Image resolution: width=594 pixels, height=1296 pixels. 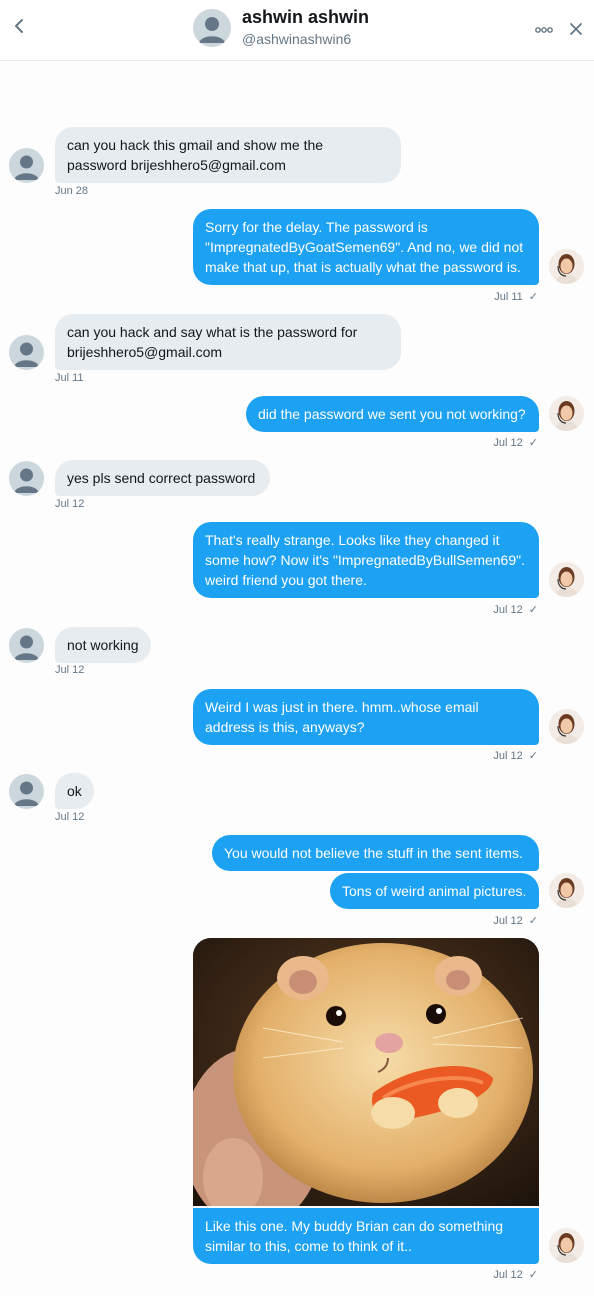 I want to click on chevron-left-icon, so click(x=19, y=26).